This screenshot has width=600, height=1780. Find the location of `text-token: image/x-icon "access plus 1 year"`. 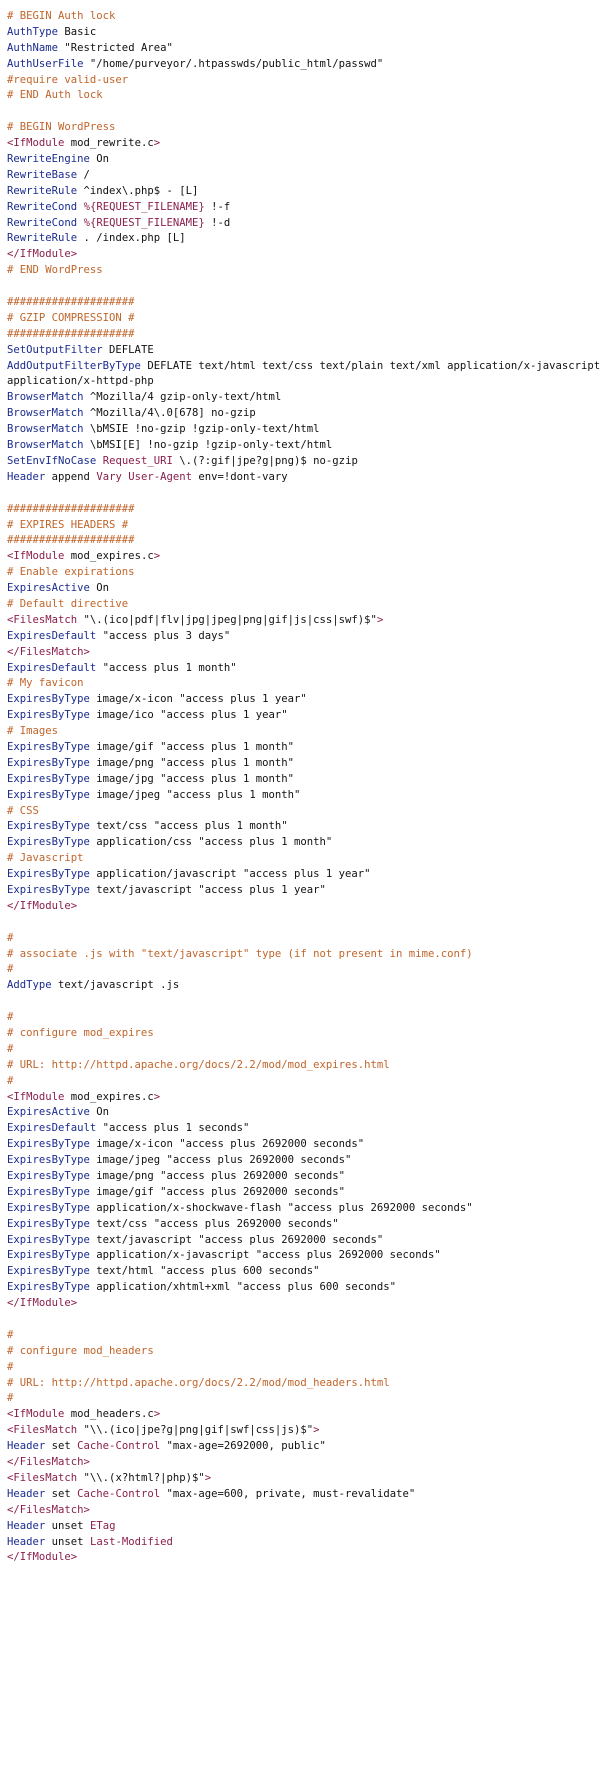

text-token: image/x-icon "access plus 1 year" is located at coordinates (198, 699).